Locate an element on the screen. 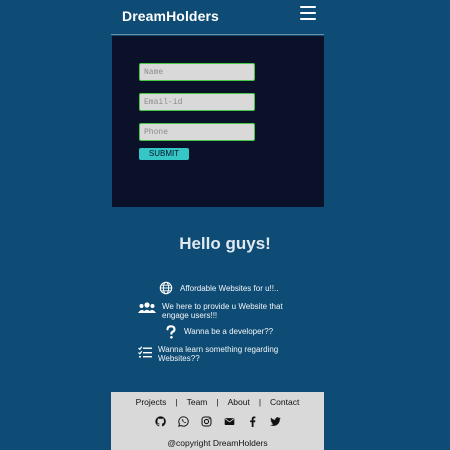 The height and width of the screenshot is (450, 450). twitter-icon is located at coordinates (275, 421).